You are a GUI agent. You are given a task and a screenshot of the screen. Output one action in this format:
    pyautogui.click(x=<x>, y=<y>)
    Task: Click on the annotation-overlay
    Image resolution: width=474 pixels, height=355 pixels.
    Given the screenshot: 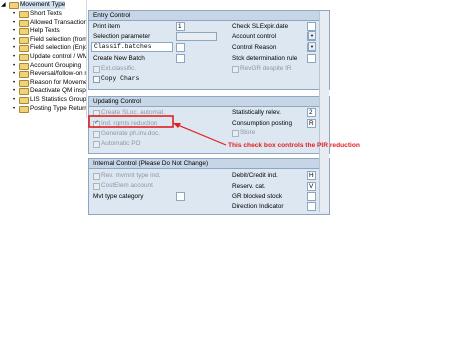 What is the action you would take?
    pyautogui.click(x=157, y=130)
    